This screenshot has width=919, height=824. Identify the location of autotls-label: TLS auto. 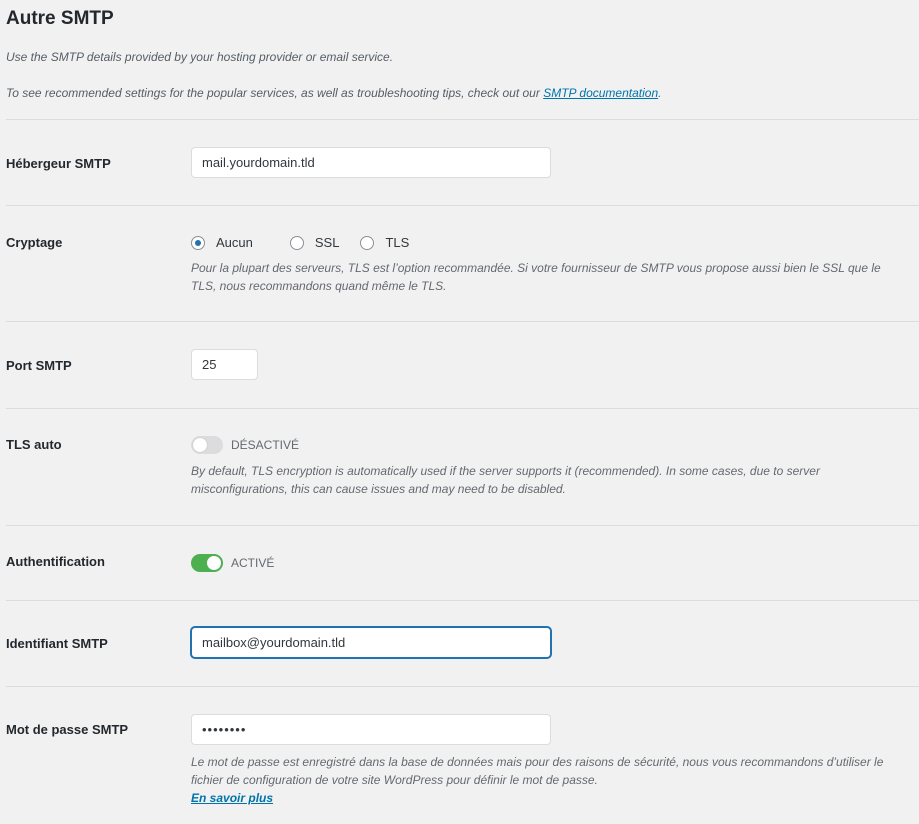
(34, 444).